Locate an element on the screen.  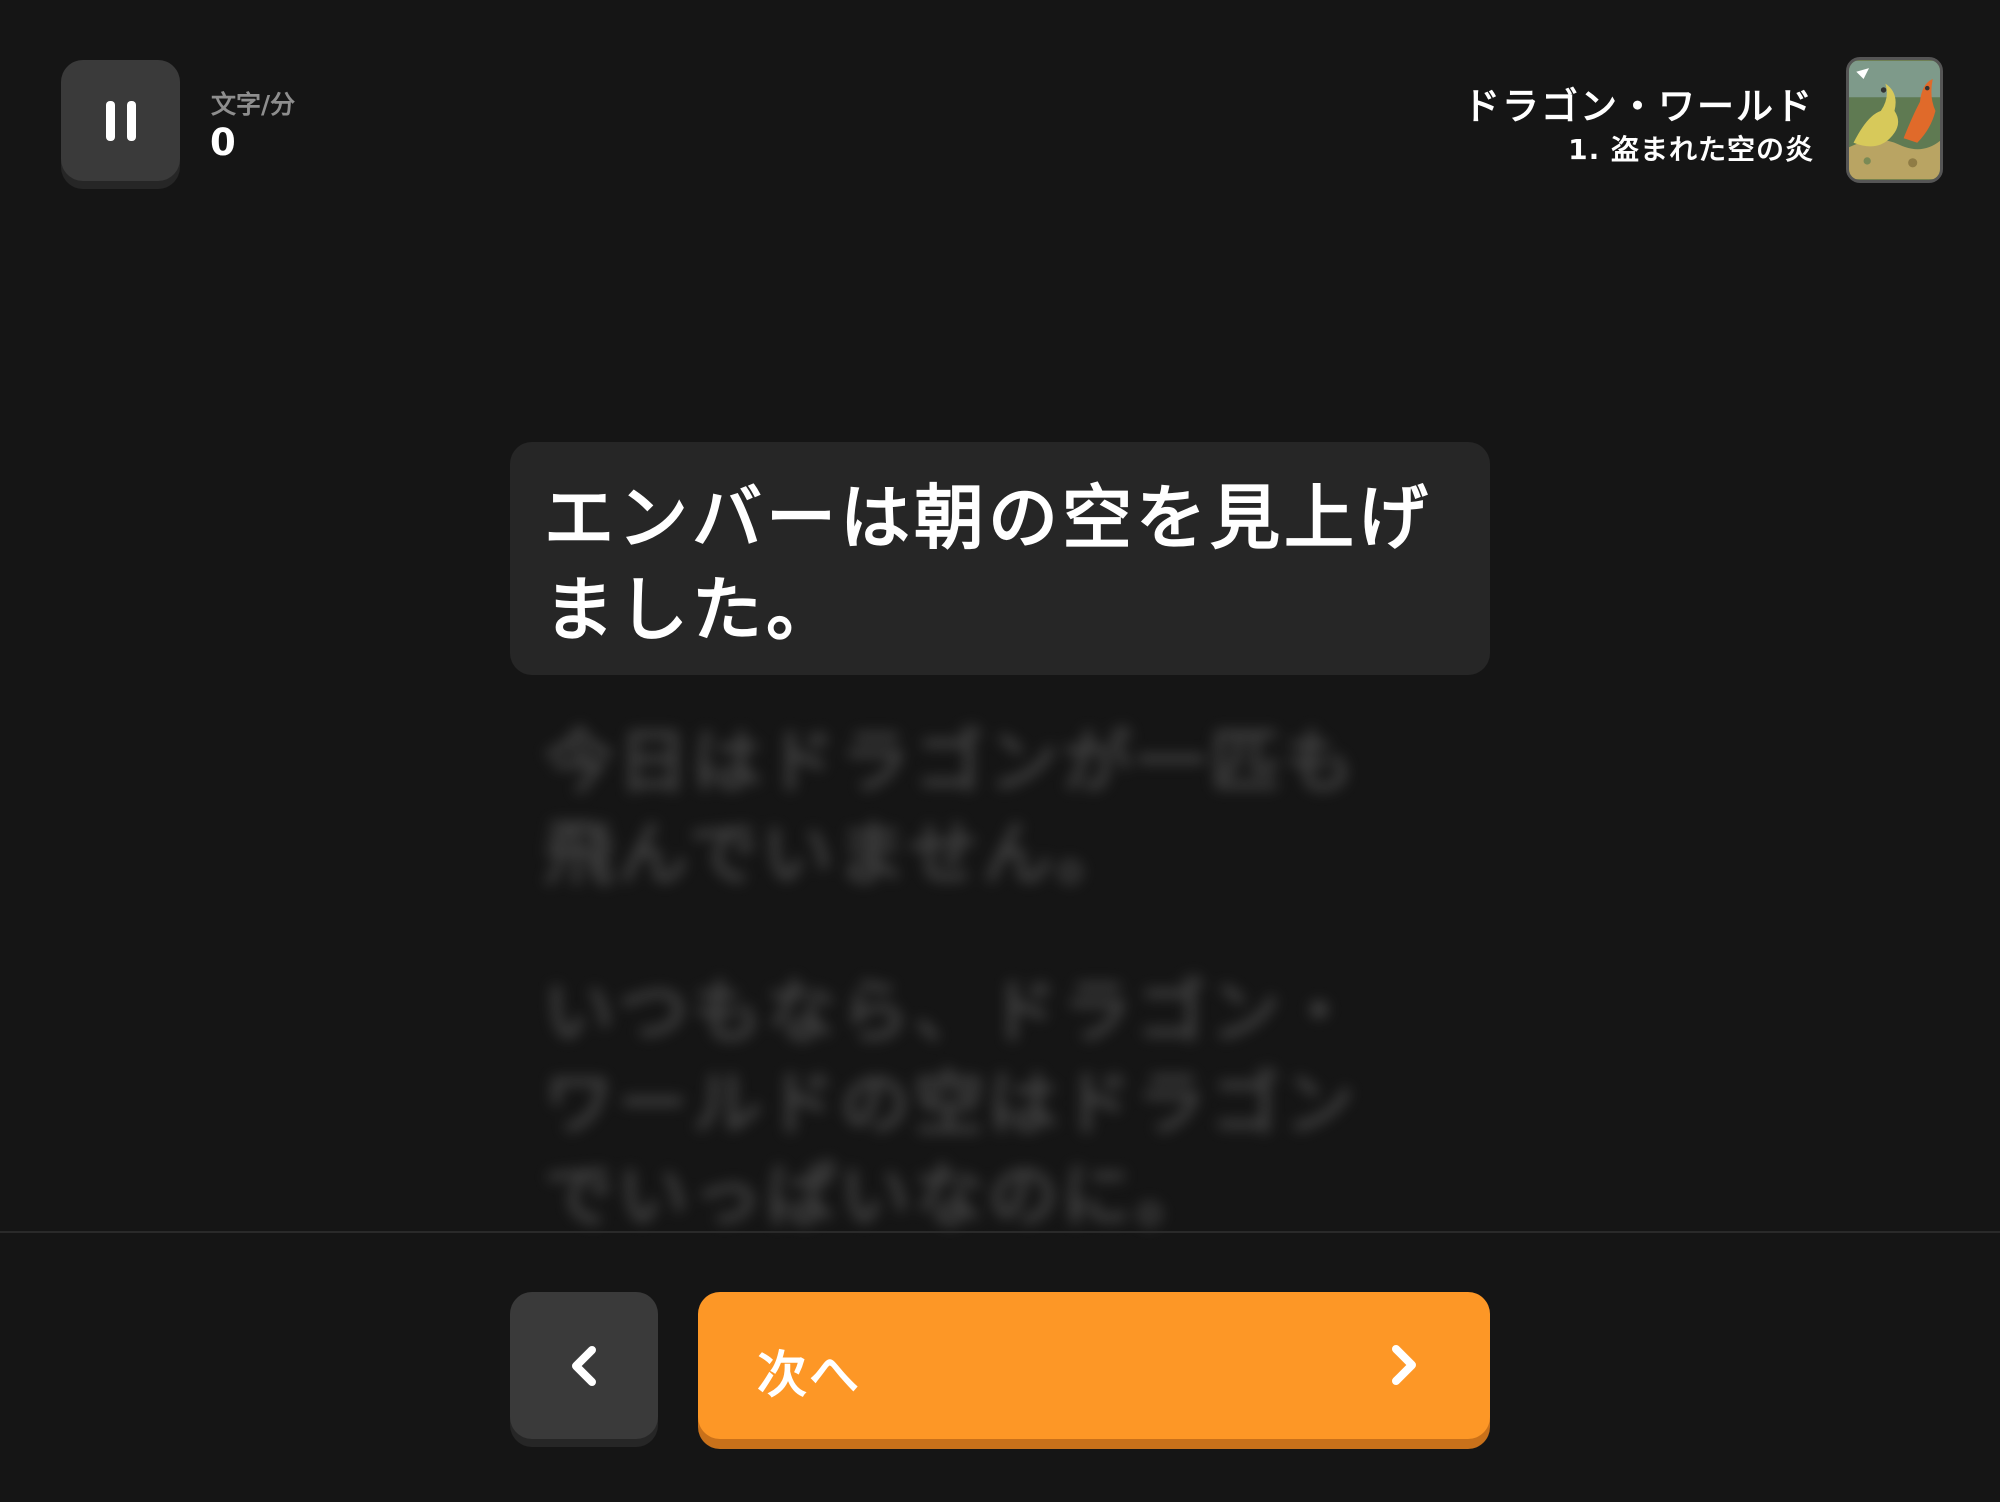
book-cover is located at coordinates (1894, 120).